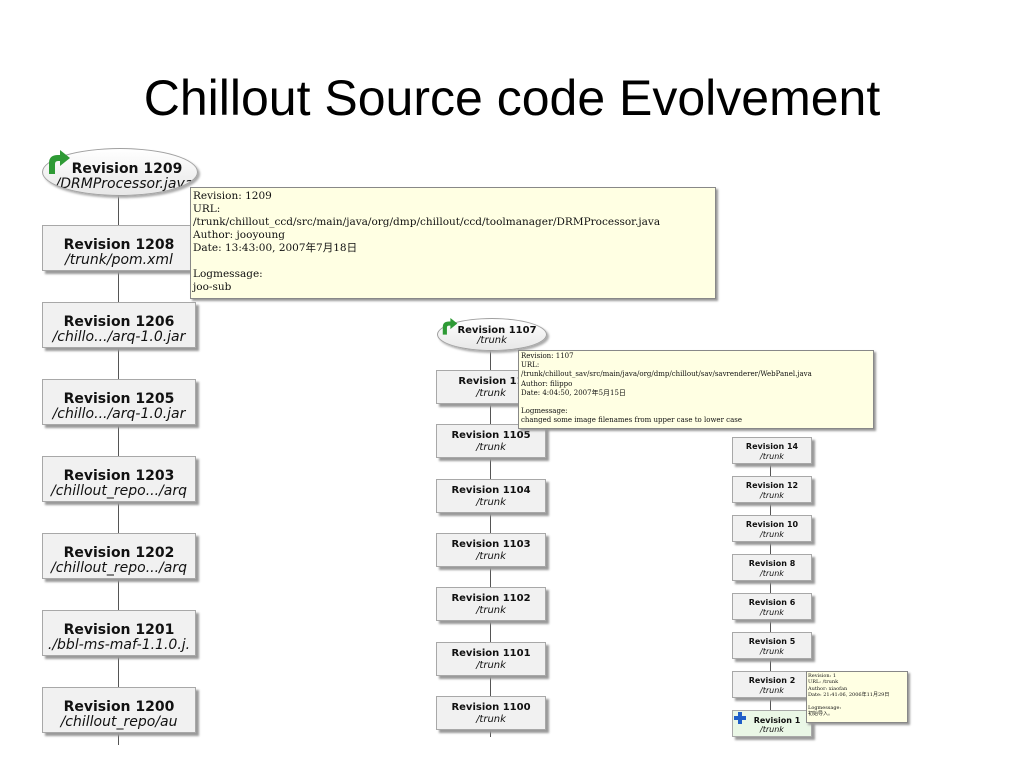 This screenshot has height=768, width=1024. What do you see at coordinates (119, 553) in the screenshot?
I see `revision-label: Revision 1202` at bounding box center [119, 553].